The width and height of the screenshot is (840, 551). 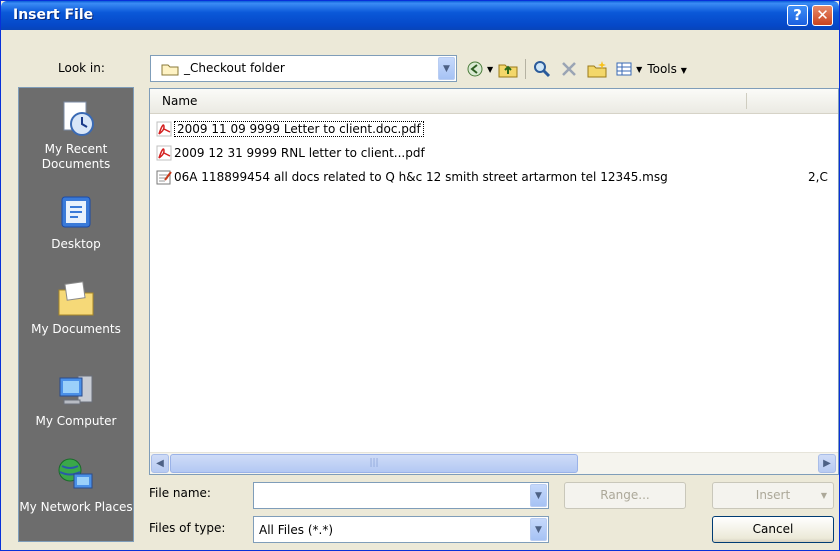 I want to click on file-type-label: Files of type:, so click(x=187, y=528).